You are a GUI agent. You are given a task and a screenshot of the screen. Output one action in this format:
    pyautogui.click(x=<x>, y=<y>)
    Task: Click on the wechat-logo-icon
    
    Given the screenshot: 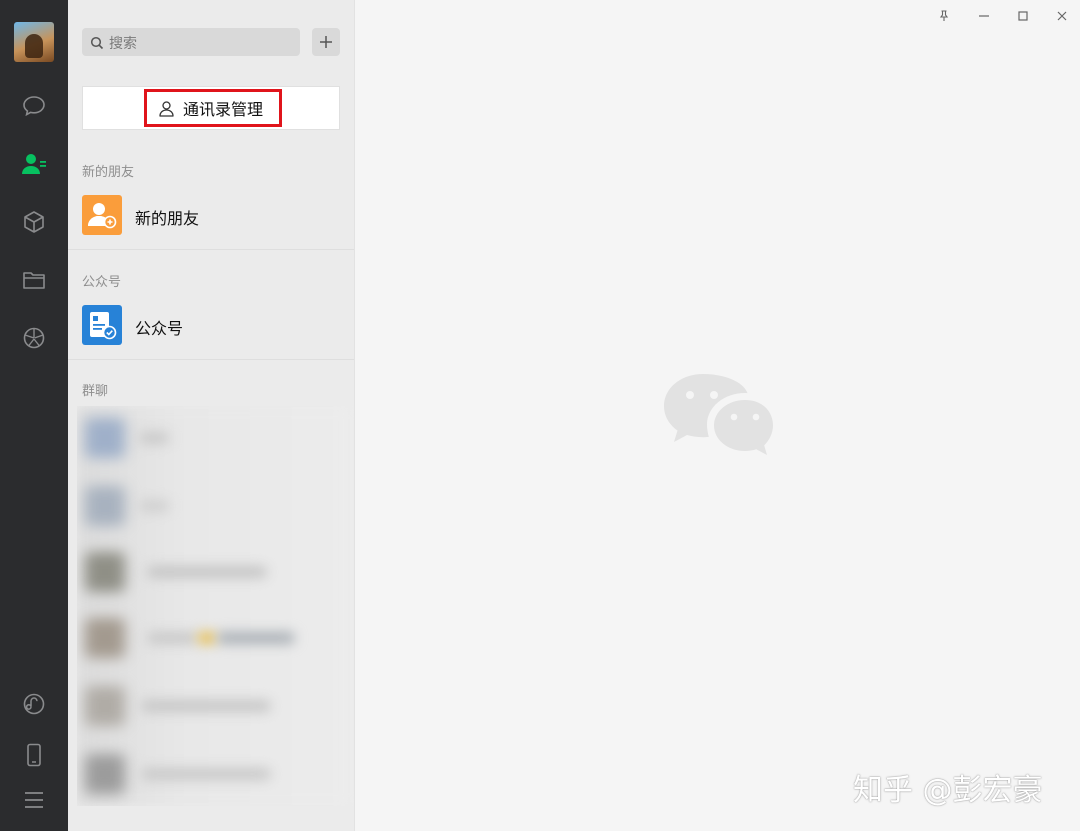 What is the action you would take?
    pyautogui.click(x=718, y=418)
    